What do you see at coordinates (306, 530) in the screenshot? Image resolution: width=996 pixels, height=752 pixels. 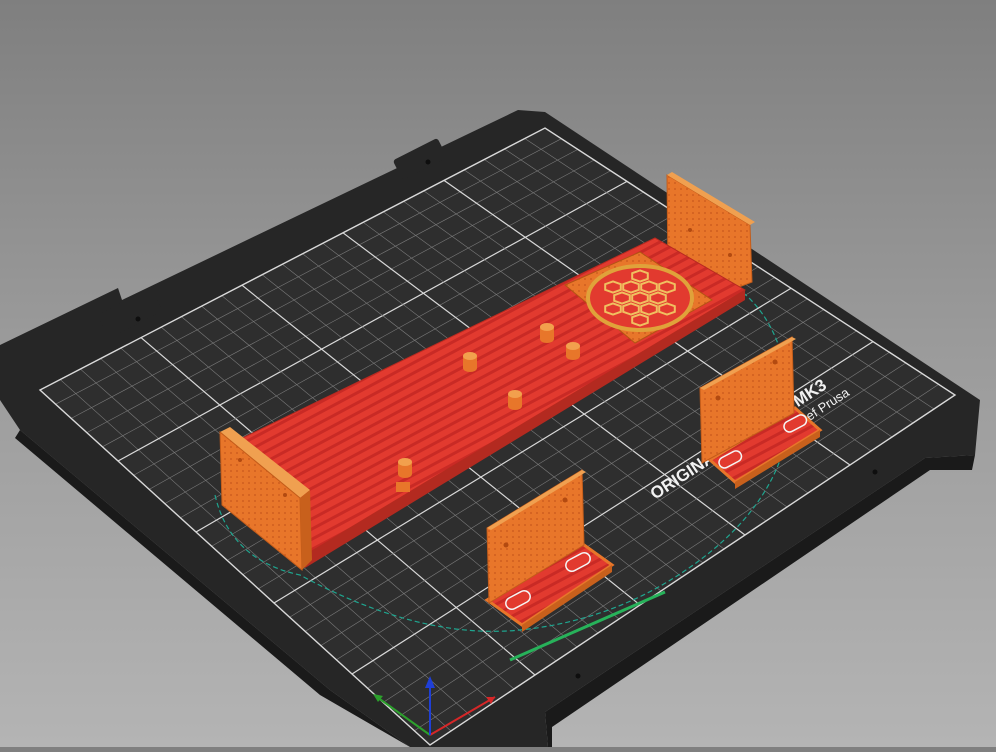 I see `end-wall-left-side` at bounding box center [306, 530].